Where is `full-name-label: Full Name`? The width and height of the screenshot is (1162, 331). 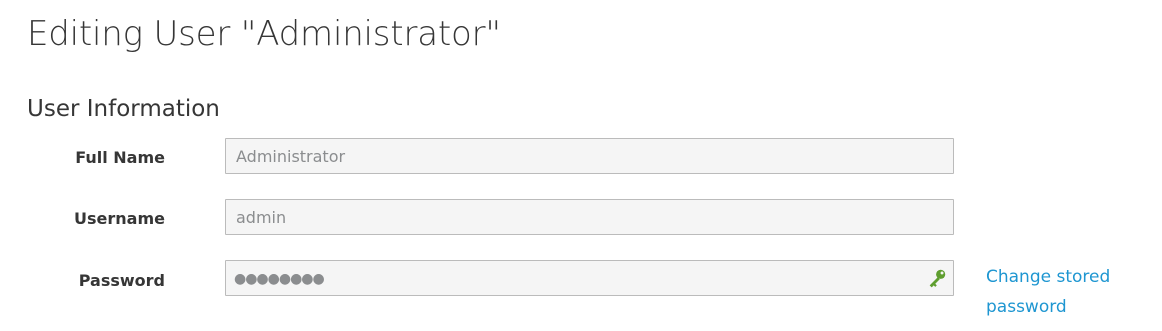
full-name-label: Full Name is located at coordinates (120, 157).